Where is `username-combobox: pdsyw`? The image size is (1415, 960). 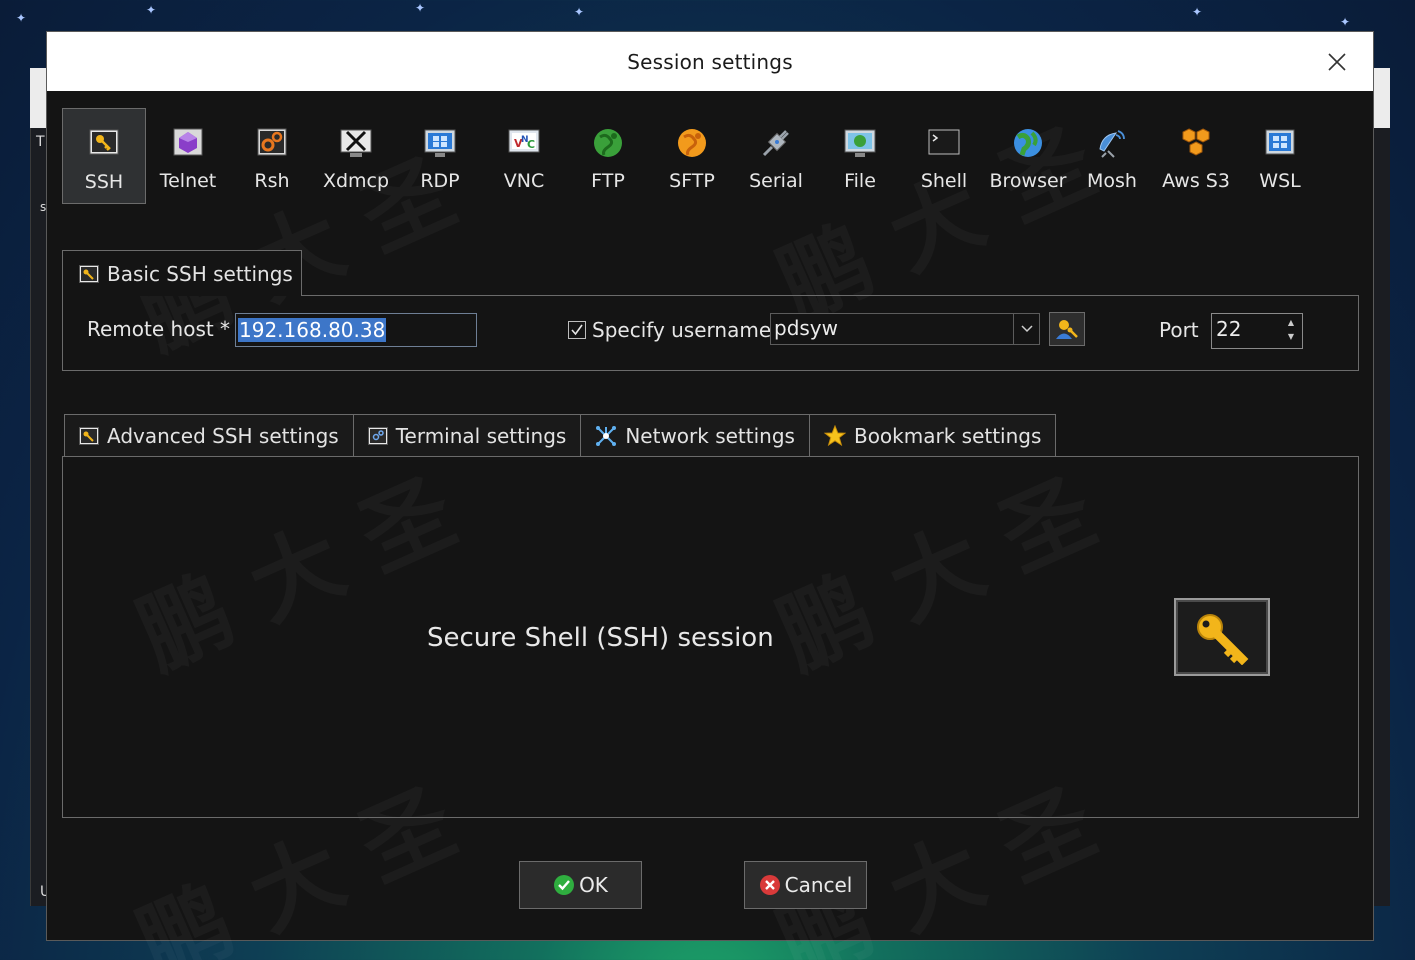 username-combobox: pdsyw is located at coordinates (905, 329).